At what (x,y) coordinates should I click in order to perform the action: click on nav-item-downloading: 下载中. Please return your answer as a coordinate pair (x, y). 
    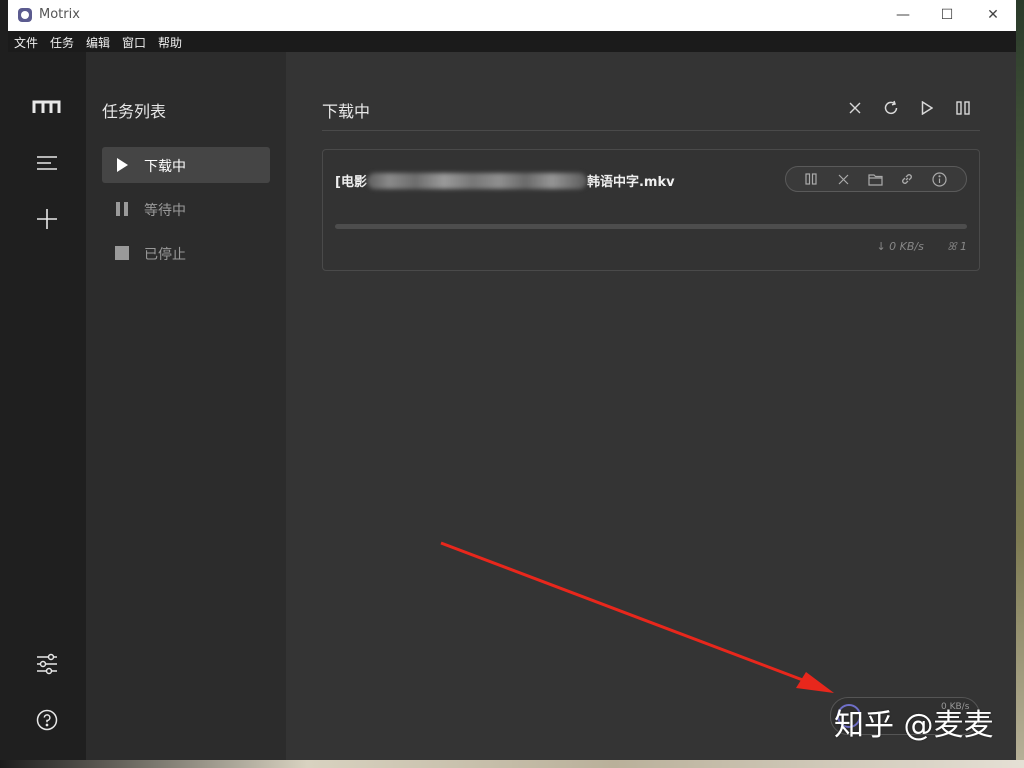
    Looking at the image, I should click on (186, 165).